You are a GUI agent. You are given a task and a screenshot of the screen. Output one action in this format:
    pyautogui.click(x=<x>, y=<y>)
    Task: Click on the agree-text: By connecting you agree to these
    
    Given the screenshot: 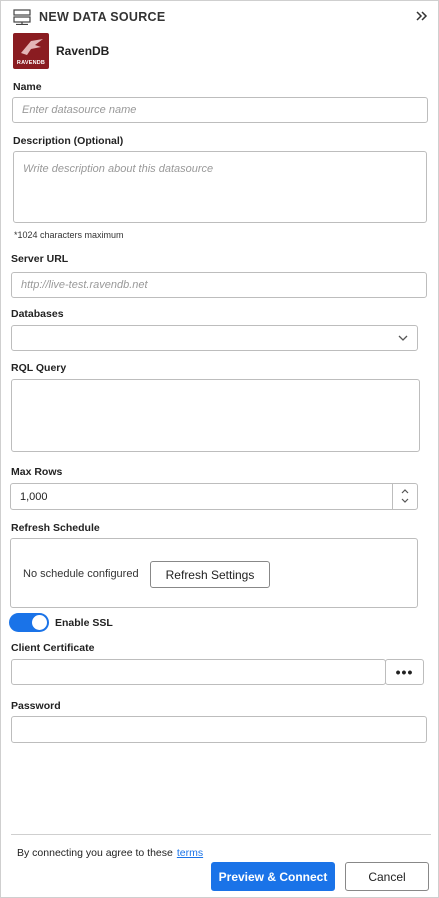 What is the action you would take?
    pyautogui.click(x=95, y=853)
    